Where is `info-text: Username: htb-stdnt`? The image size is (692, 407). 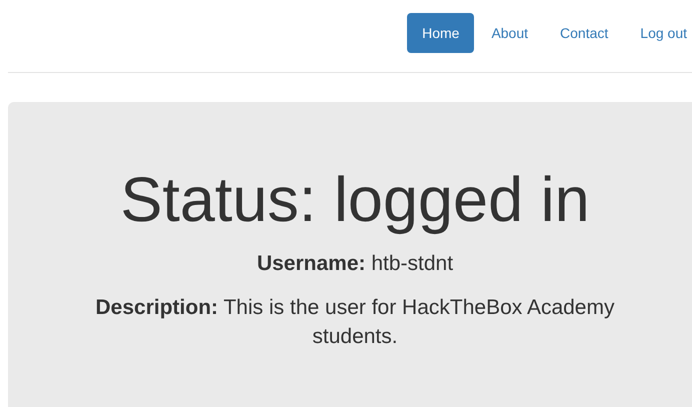 info-text: Username: htb-stdnt is located at coordinates (355, 264).